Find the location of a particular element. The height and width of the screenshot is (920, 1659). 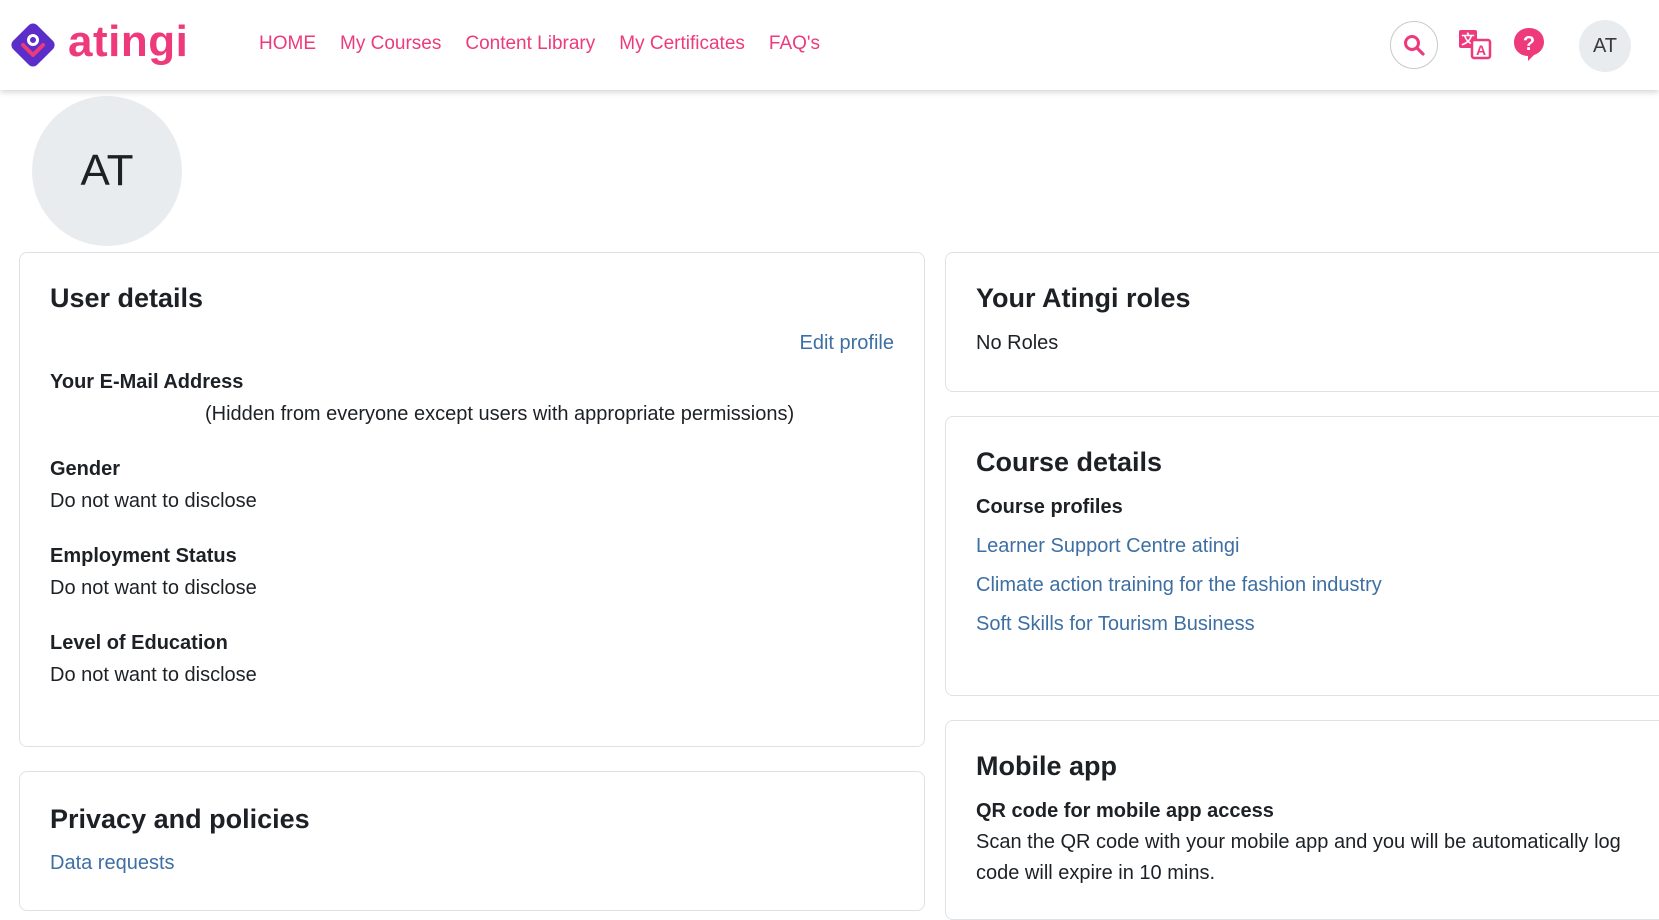

search-button is located at coordinates (1414, 45).